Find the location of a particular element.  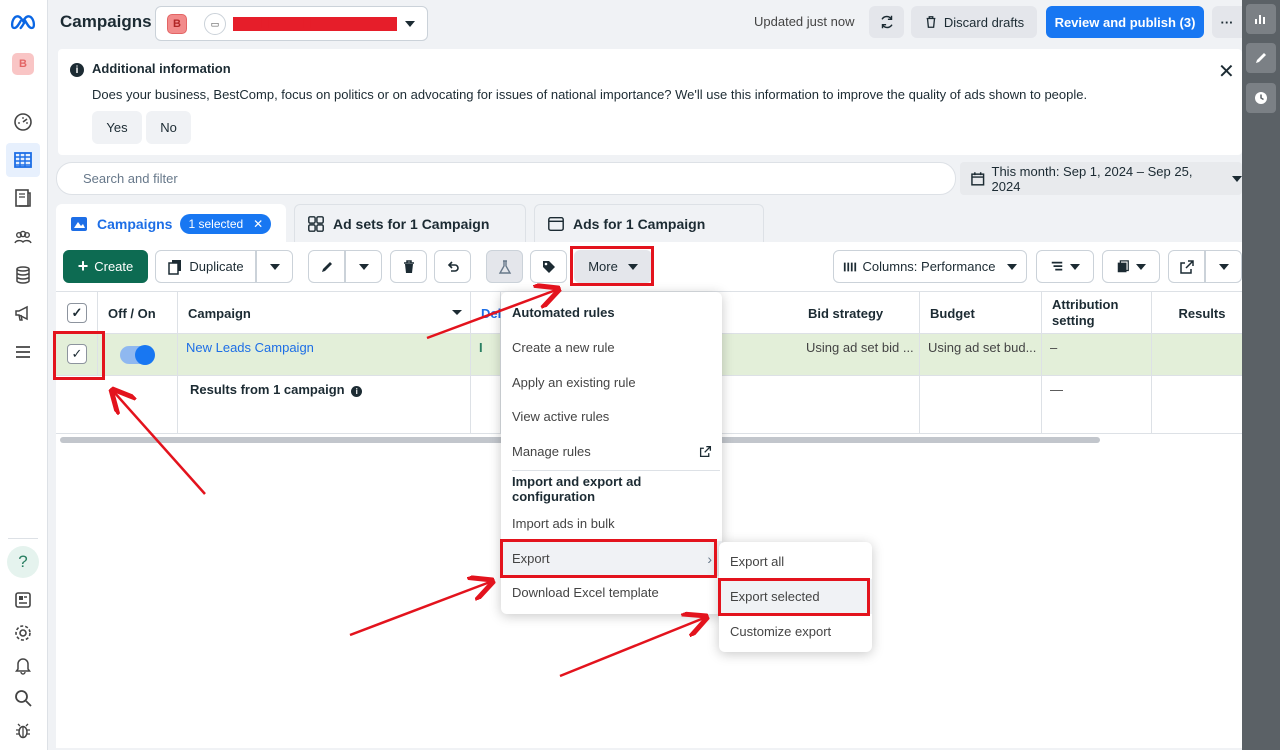

edit-dropdown-button is located at coordinates (363, 266).